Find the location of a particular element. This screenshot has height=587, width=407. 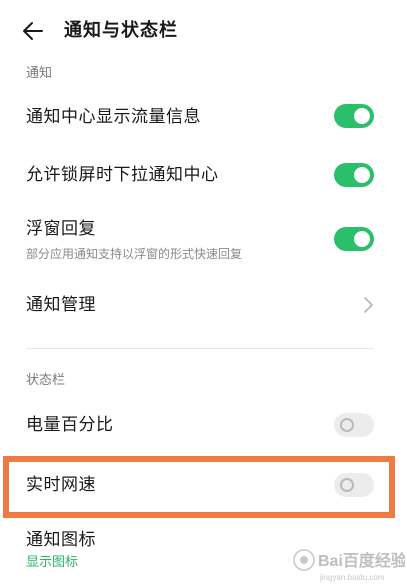

row-title: 通知图标 is located at coordinates (61, 540).